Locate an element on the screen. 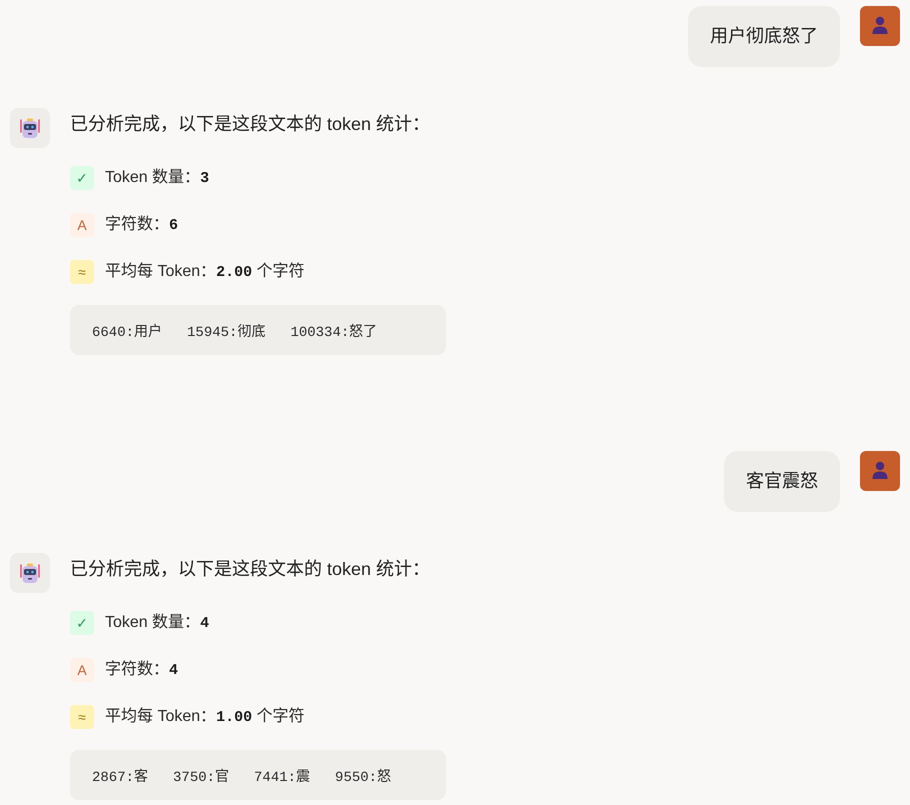 The height and width of the screenshot is (805, 910). stat-text: 字符数：4 is located at coordinates (141, 669).